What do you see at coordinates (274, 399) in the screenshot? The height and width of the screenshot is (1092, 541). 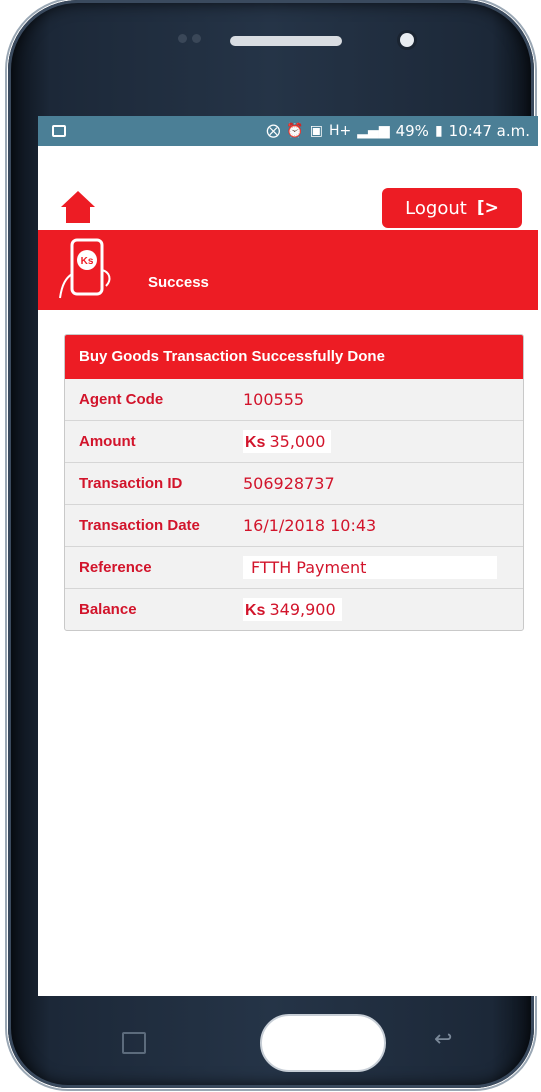 I see `agent-code-value: 100555` at bounding box center [274, 399].